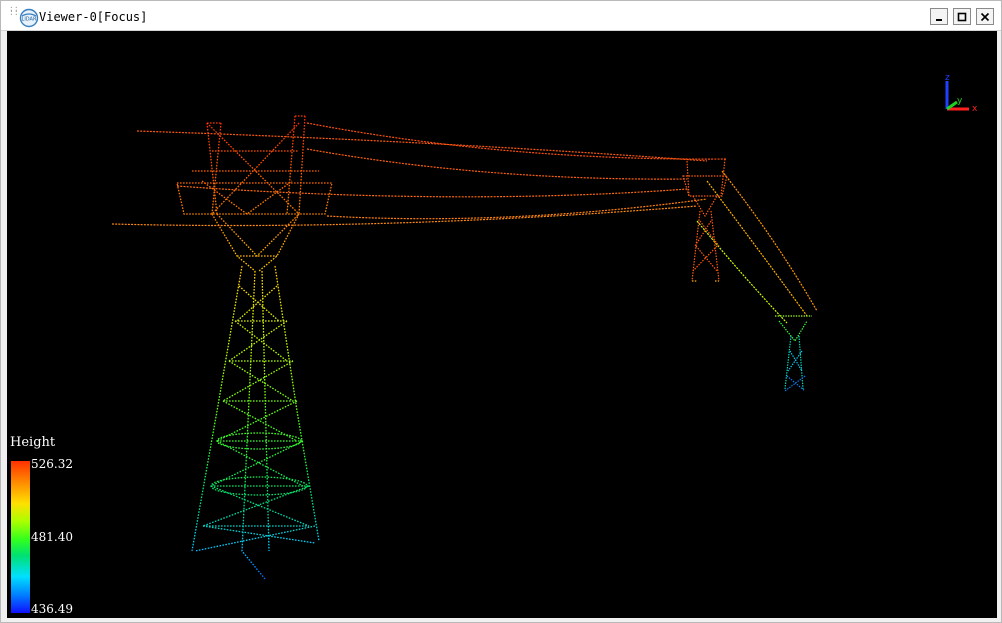 The height and width of the screenshot is (623, 1002). Describe the element at coordinates (254, 347) in the screenshot. I see `large-transmission-tower` at that location.